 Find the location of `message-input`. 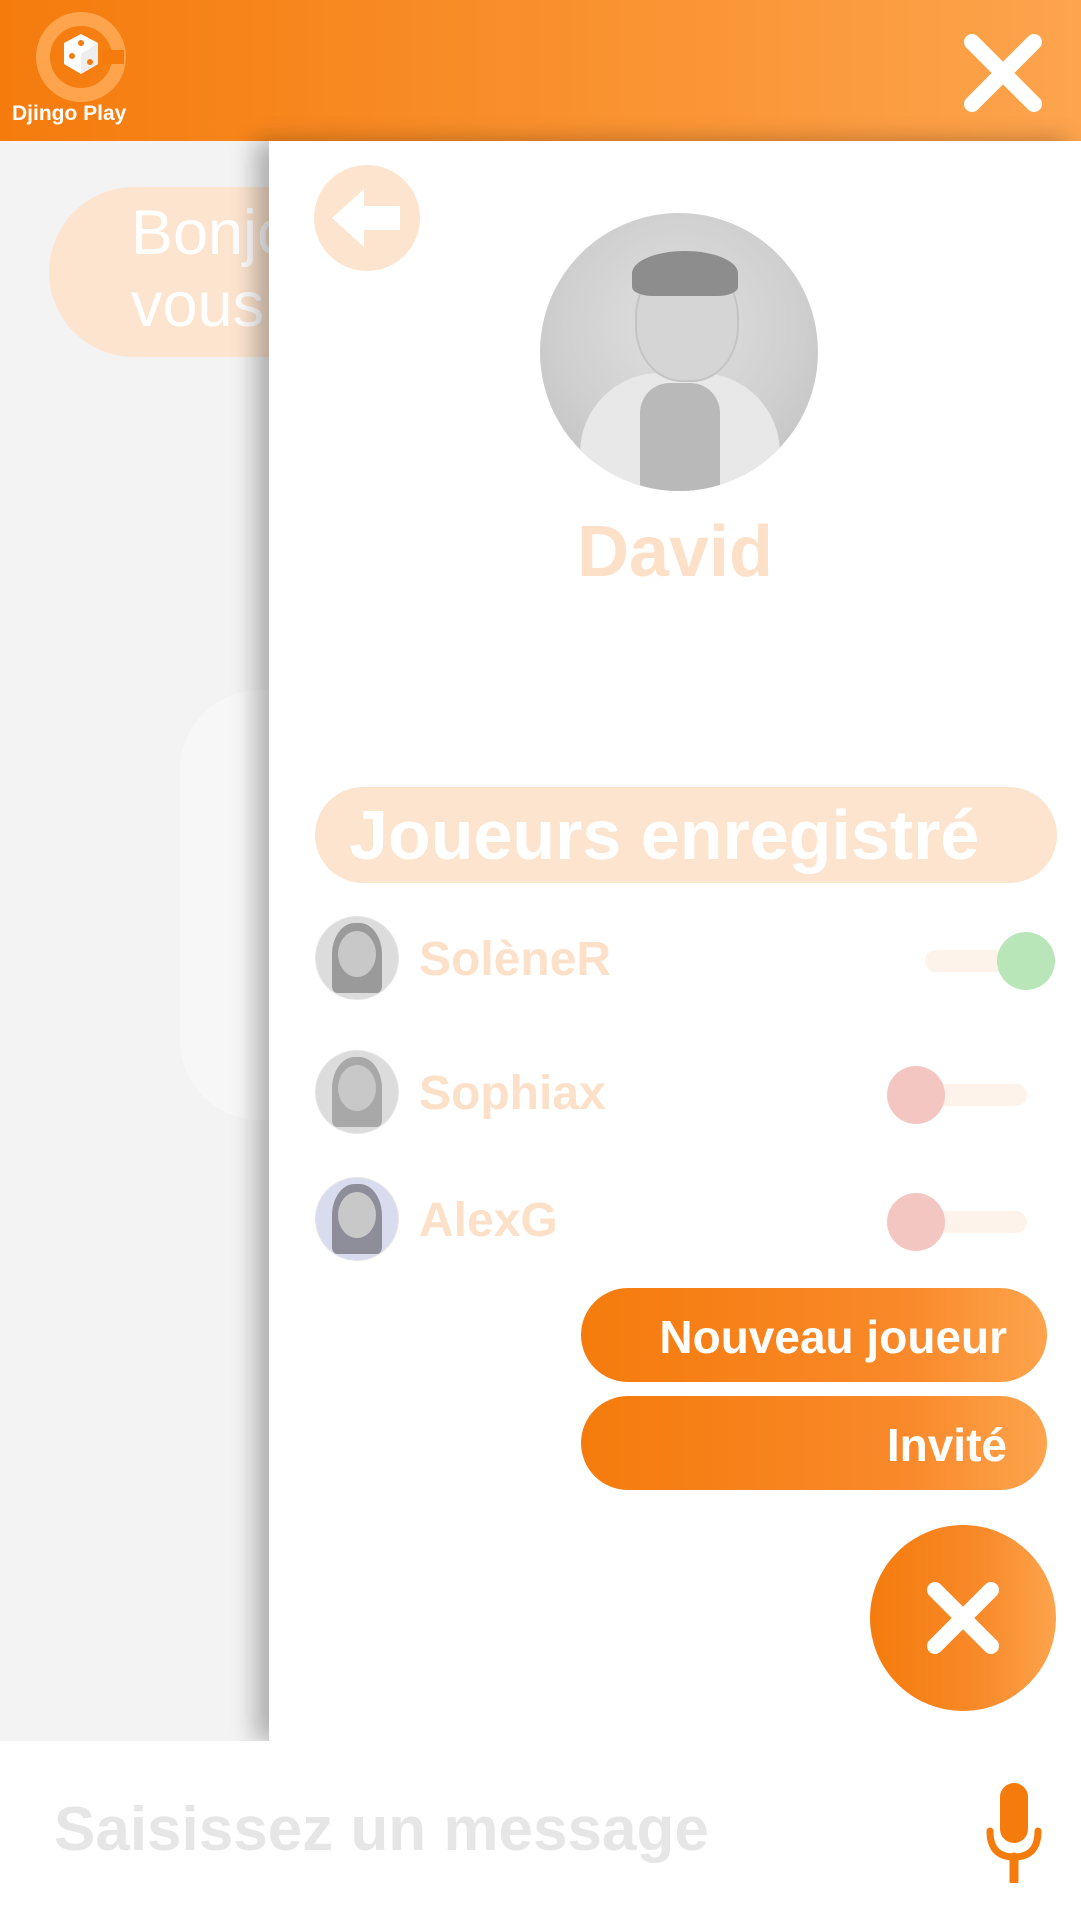

message-input is located at coordinates (464, 1829).